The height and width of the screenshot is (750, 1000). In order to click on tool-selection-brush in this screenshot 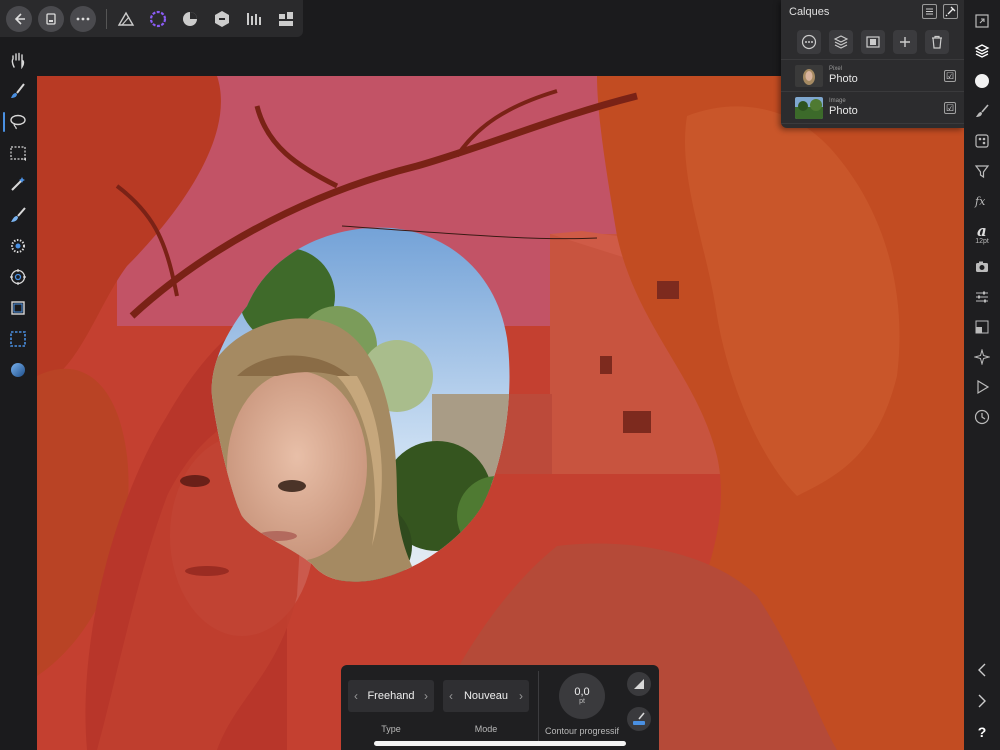, I will do `click(18, 90)`.